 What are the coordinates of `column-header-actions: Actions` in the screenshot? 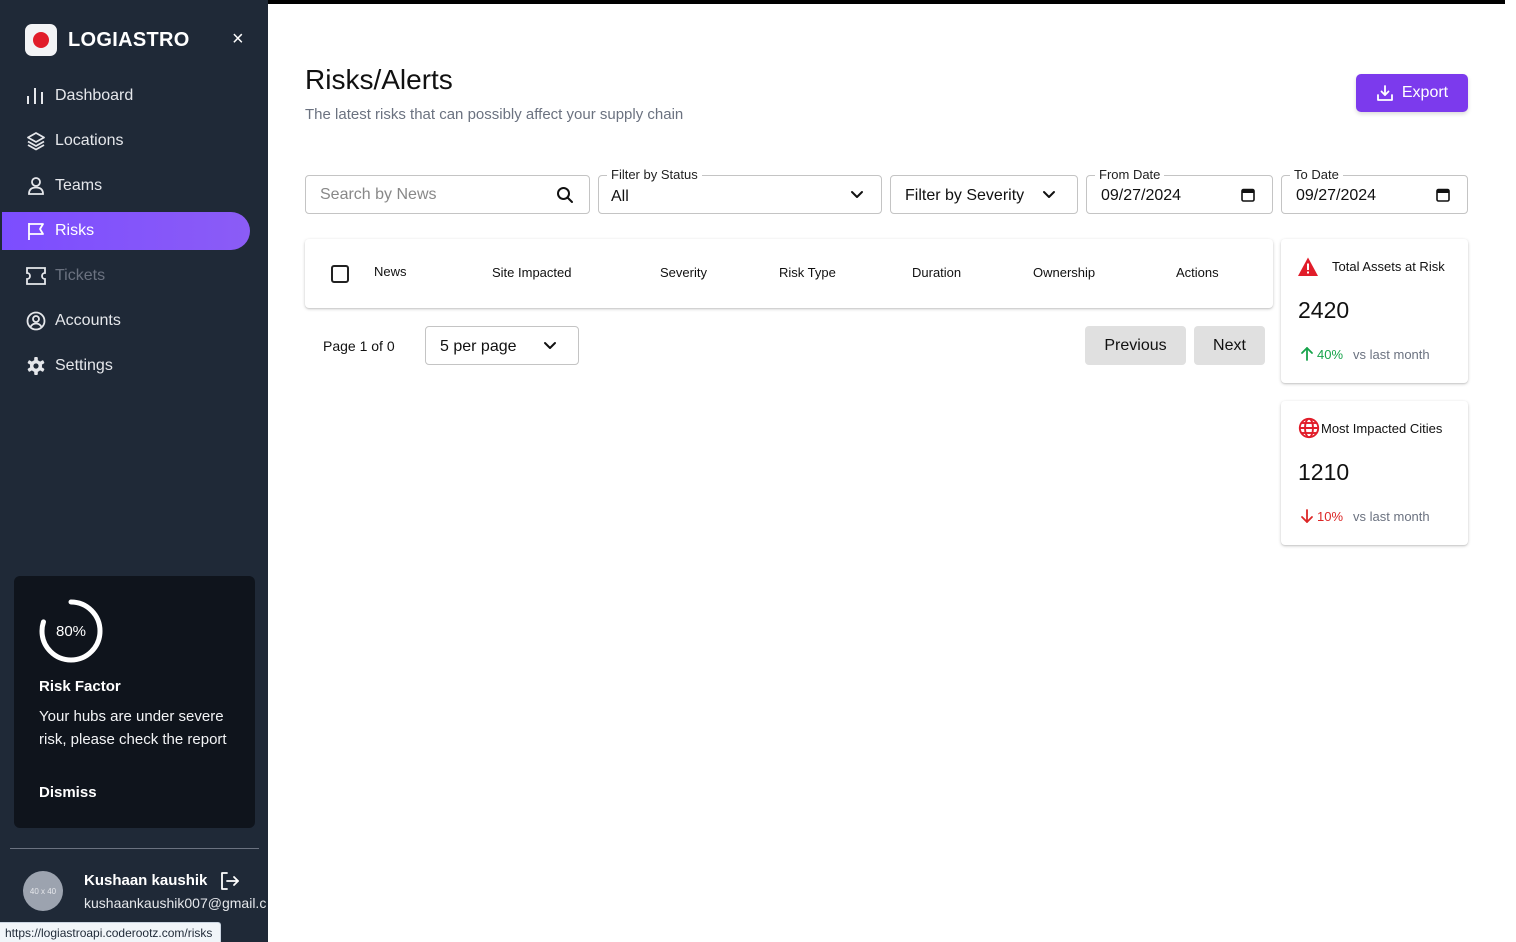 It's located at (1197, 272).